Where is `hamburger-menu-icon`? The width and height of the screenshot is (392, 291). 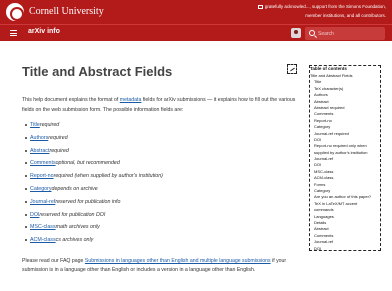 hamburger-menu-icon is located at coordinates (13, 33).